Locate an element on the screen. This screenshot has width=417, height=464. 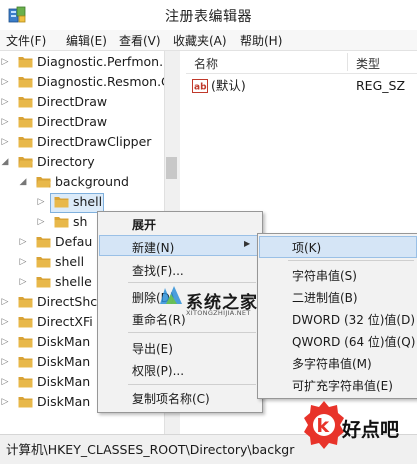
tree-item-label: DirectXFi is located at coordinates (65, 321).